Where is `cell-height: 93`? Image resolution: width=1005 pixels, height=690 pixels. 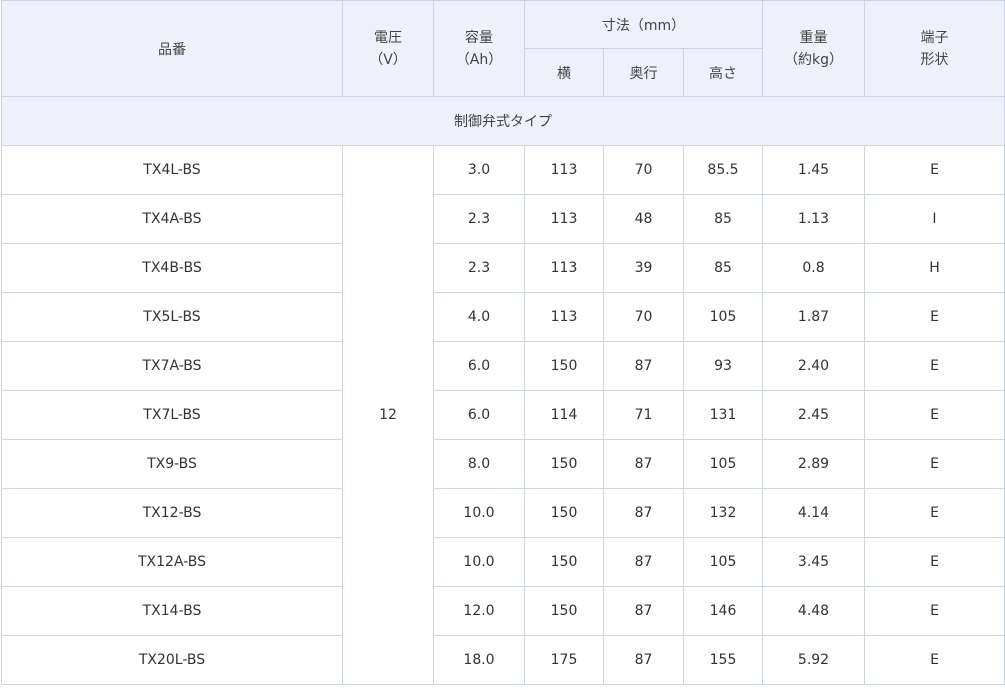
cell-height: 93 is located at coordinates (723, 366).